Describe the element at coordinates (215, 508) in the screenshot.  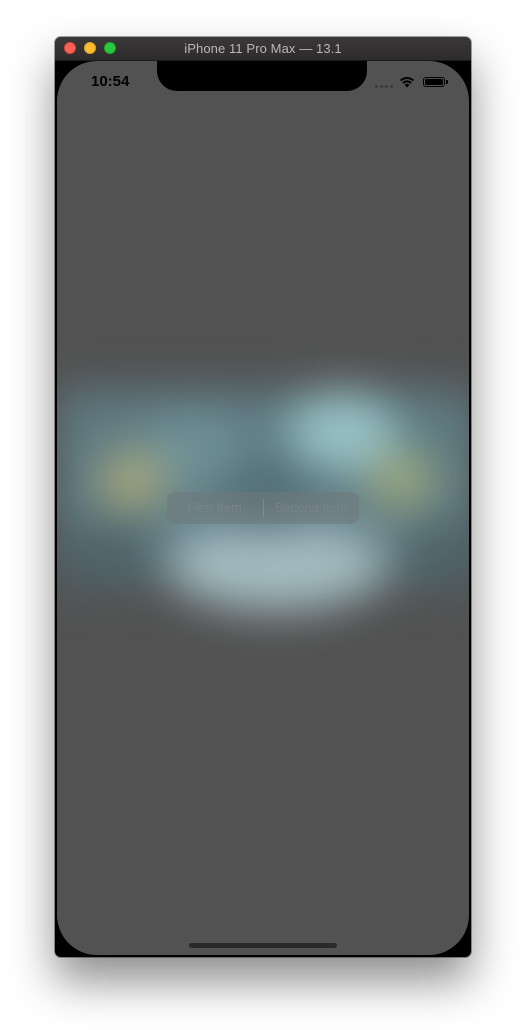
I see `segment-first-item: First Item` at that location.